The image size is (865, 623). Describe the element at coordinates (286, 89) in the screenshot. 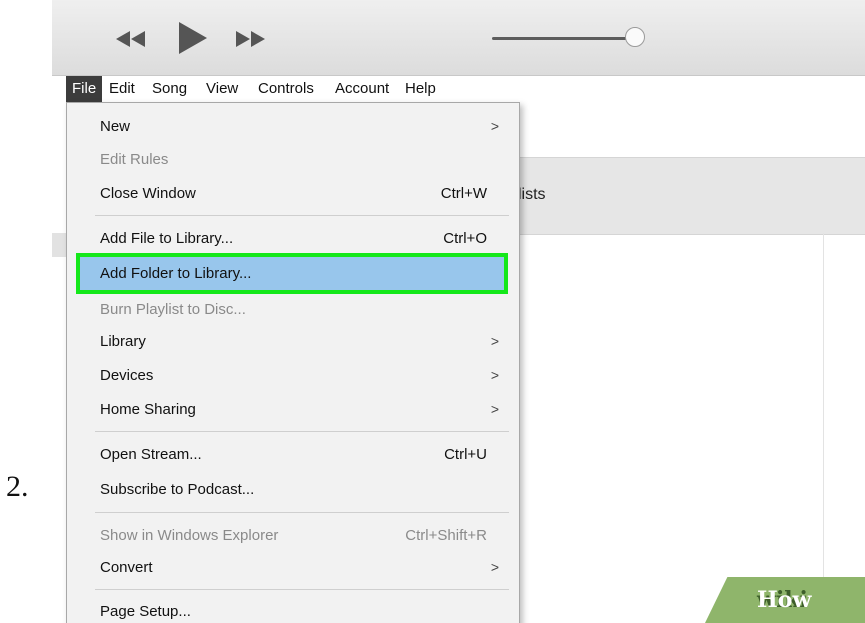

I see `menu-controls: Controls` at that location.